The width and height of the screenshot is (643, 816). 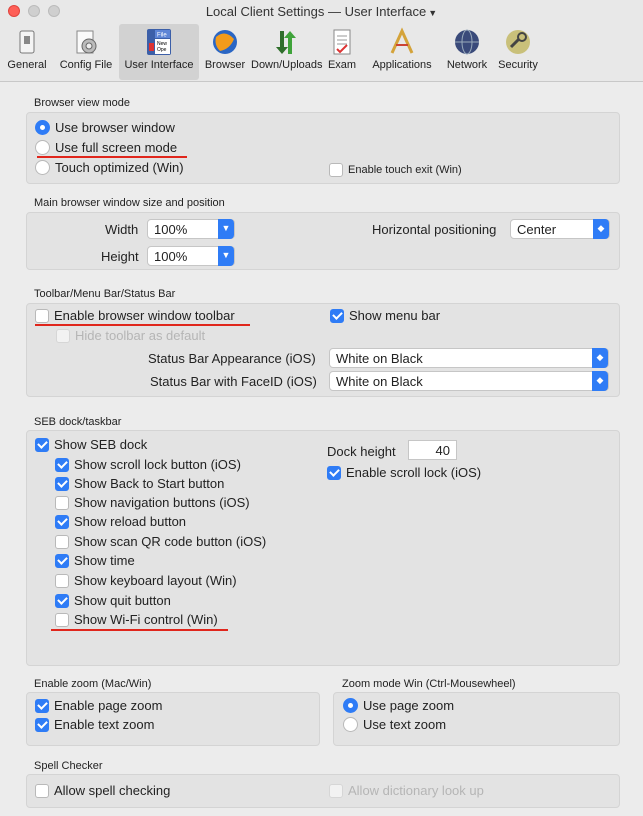 What do you see at coordinates (469, 358) in the screenshot?
I see `status-bar-appearance-select: White on Black ◆` at bounding box center [469, 358].